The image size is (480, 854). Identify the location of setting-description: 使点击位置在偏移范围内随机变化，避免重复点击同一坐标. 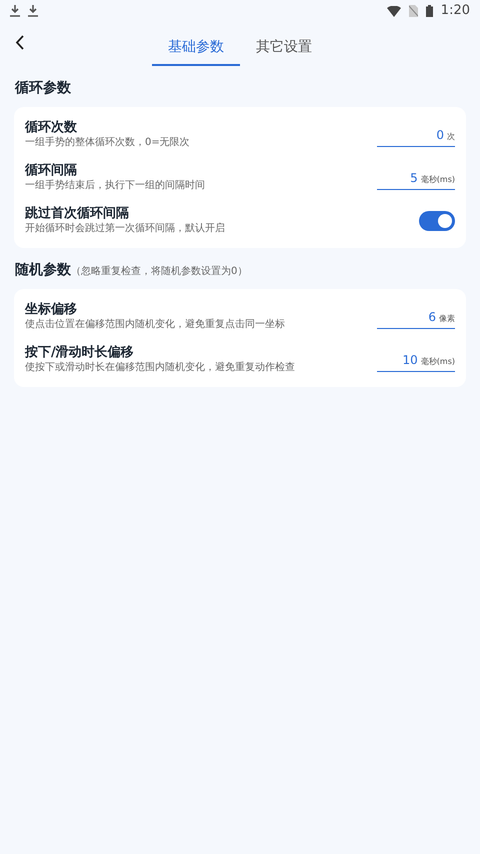
(155, 325).